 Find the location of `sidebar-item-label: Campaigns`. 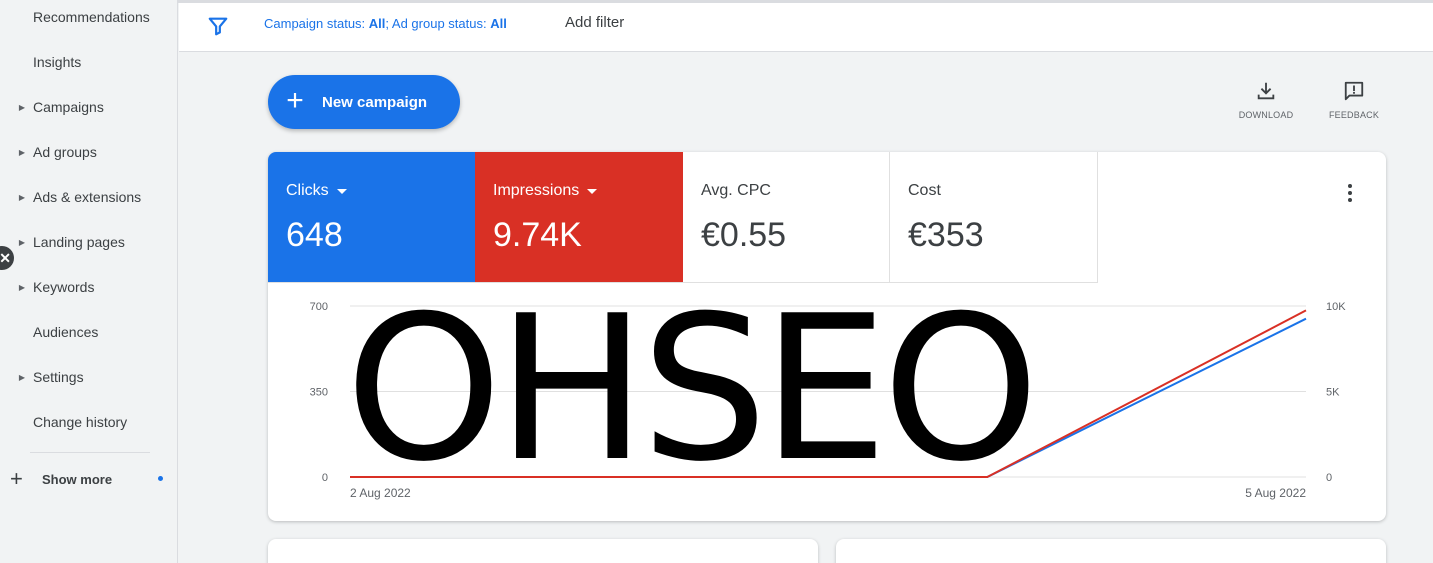

sidebar-item-label: Campaigns is located at coordinates (68, 107).